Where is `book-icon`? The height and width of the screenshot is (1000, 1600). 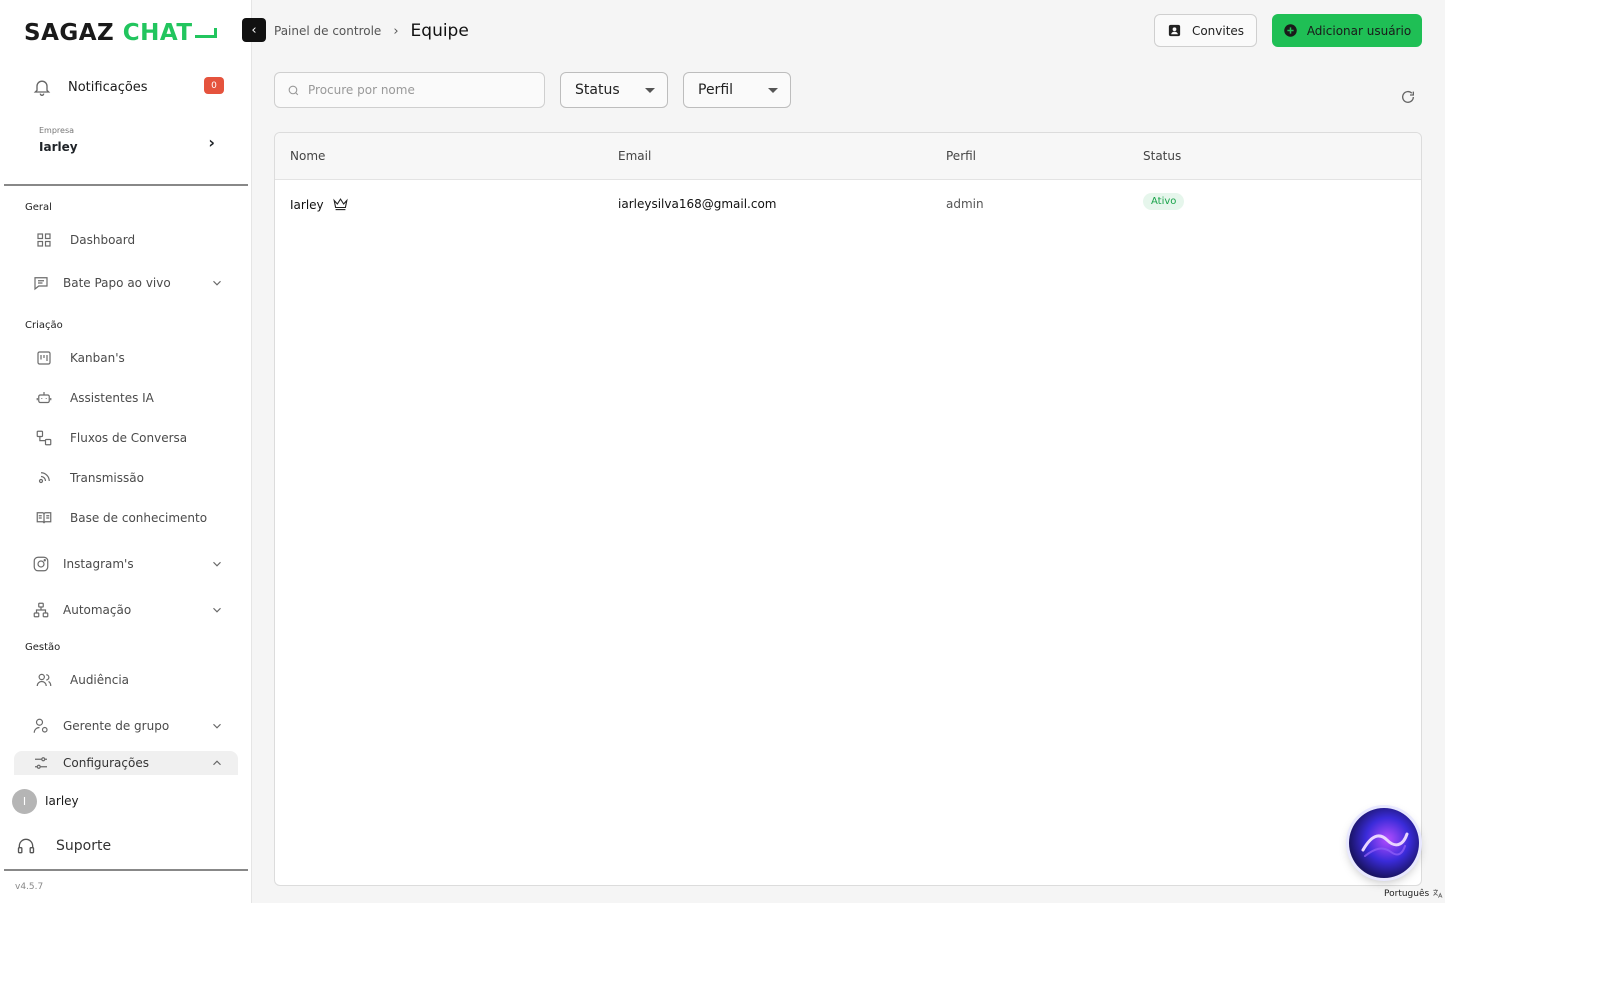
book-icon is located at coordinates (44, 518).